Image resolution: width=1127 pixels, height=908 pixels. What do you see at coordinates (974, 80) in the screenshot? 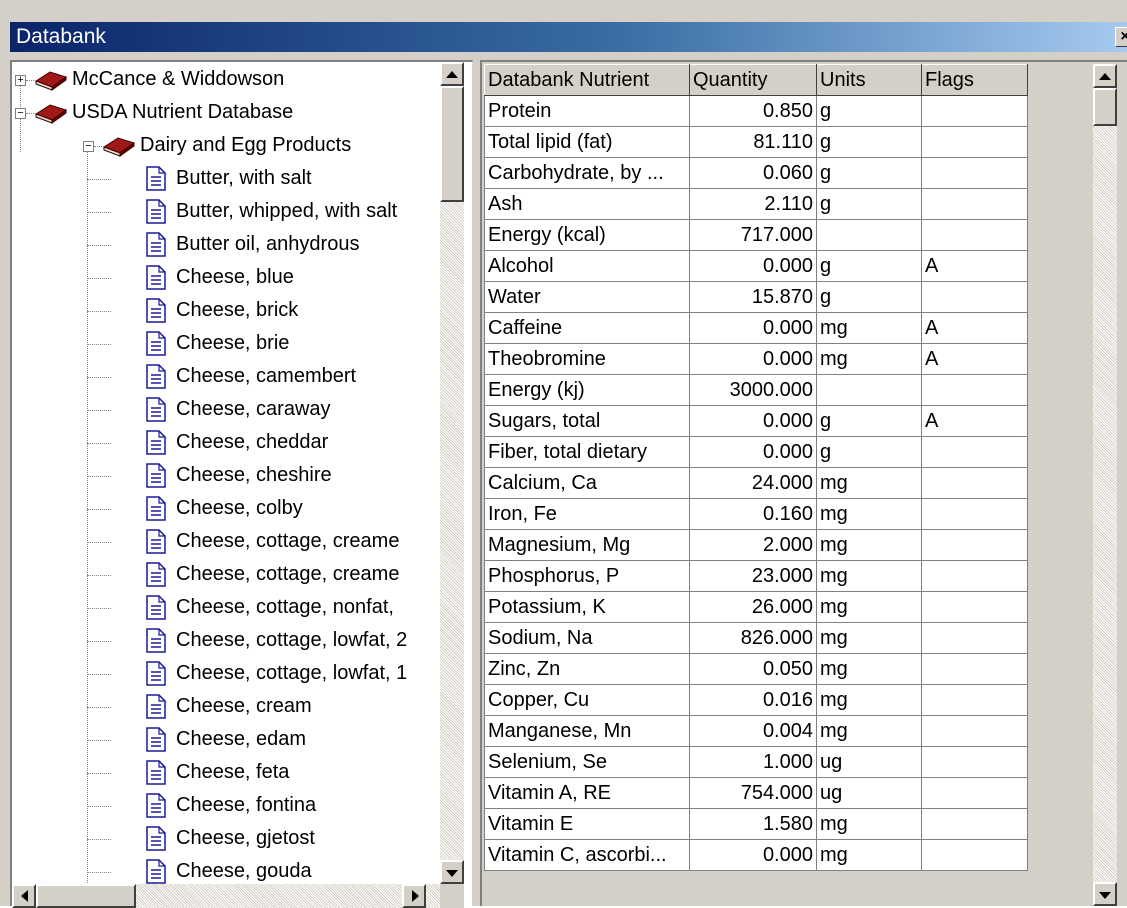
I see `column-header-flags: Flags` at bounding box center [974, 80].